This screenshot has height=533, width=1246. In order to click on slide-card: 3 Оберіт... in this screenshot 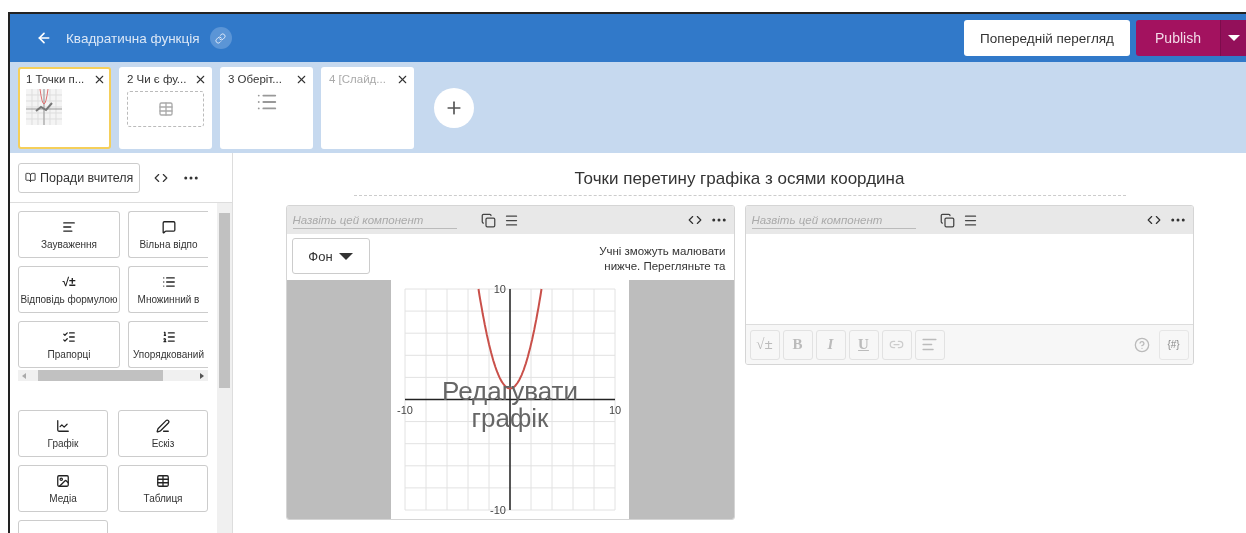, I will do `click(266, 107)`.